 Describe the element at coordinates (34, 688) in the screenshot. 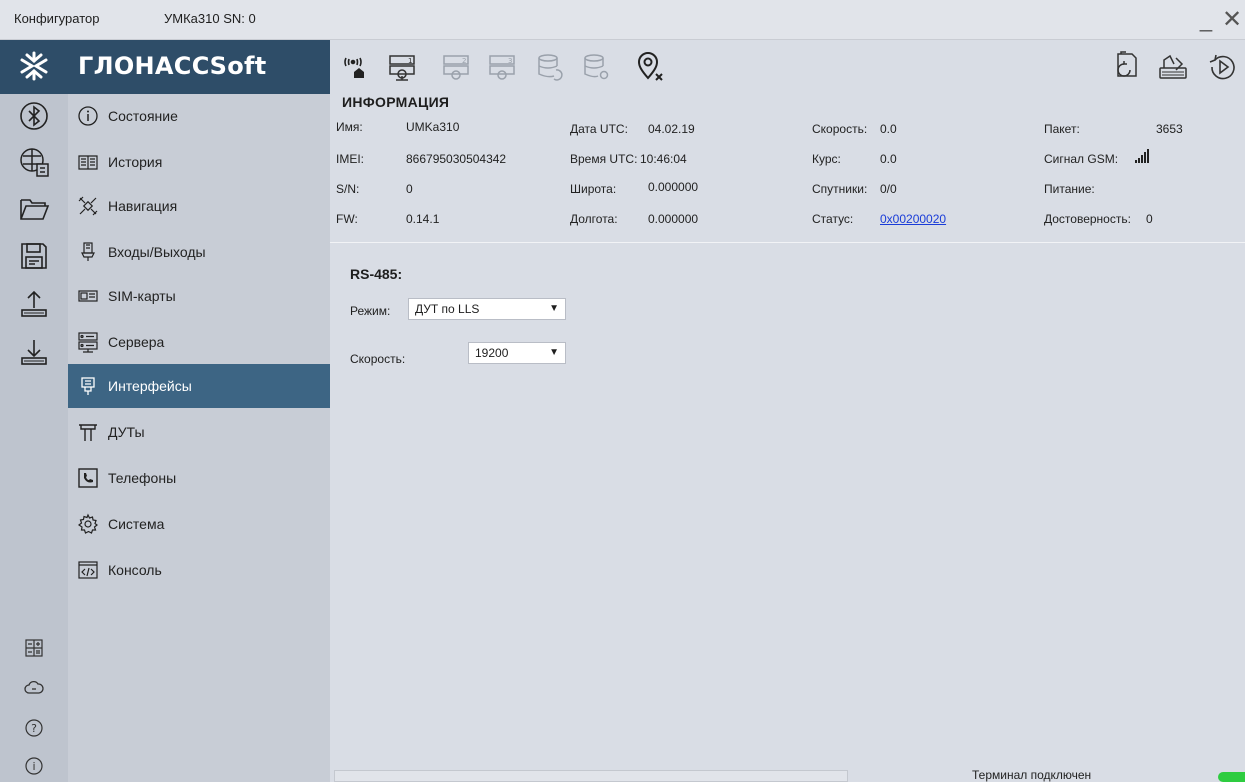

I see `cloud-link-icon` at that location.